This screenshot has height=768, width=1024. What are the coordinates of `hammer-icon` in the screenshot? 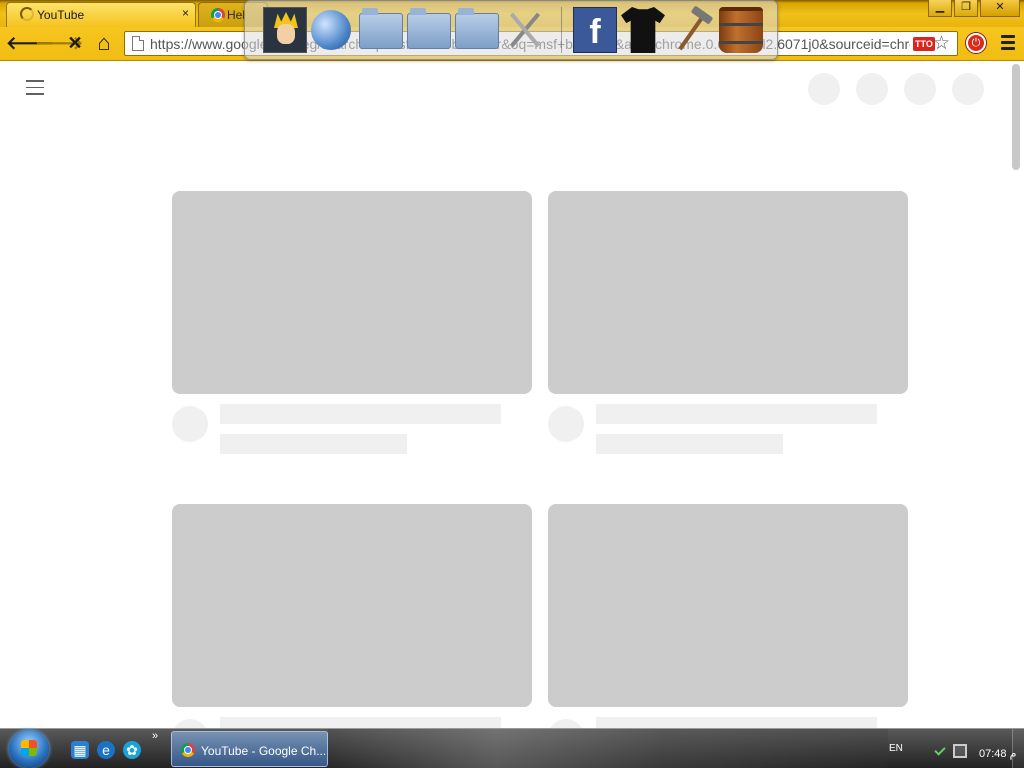 It's located at (691, 30).